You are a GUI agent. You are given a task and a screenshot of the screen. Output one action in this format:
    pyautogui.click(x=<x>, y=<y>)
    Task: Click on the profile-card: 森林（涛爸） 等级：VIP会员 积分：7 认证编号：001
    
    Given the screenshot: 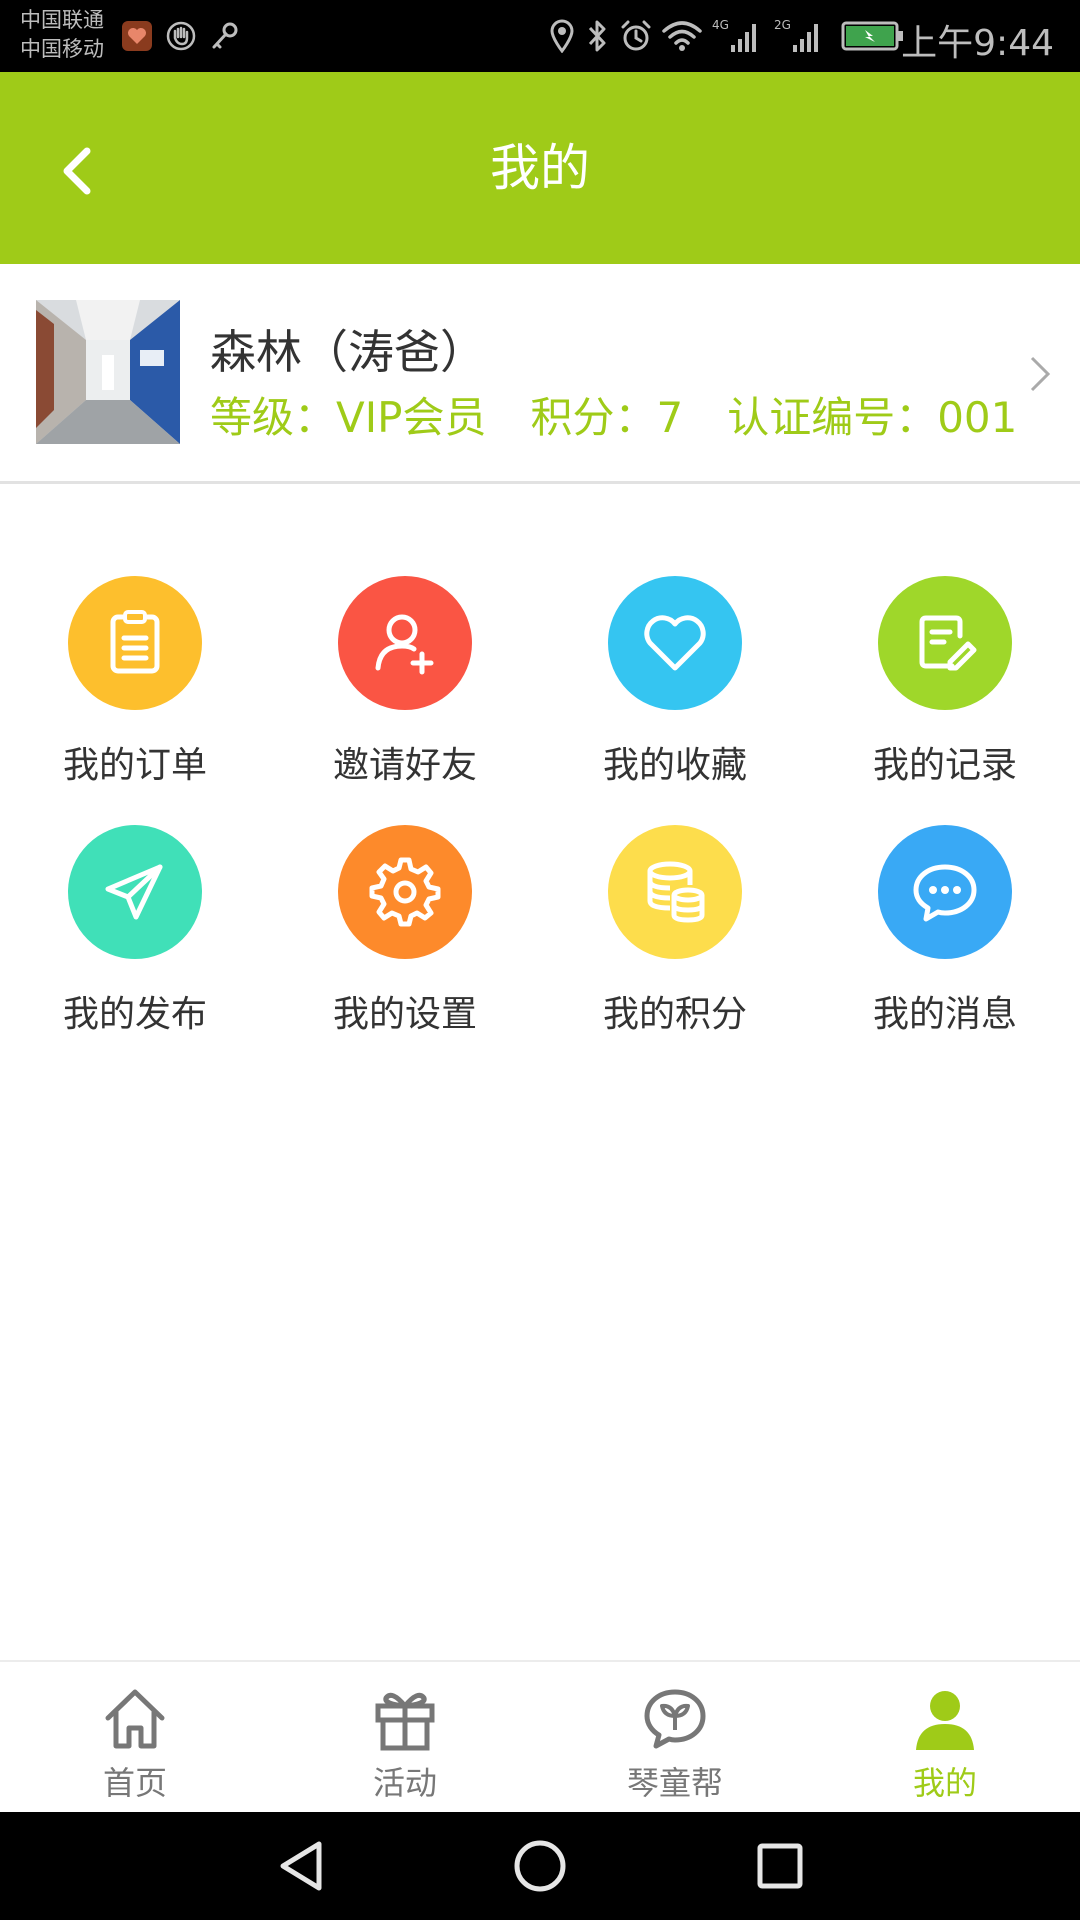 What is the action you would take?
    pyautogui.click(x=540, y=374)
    